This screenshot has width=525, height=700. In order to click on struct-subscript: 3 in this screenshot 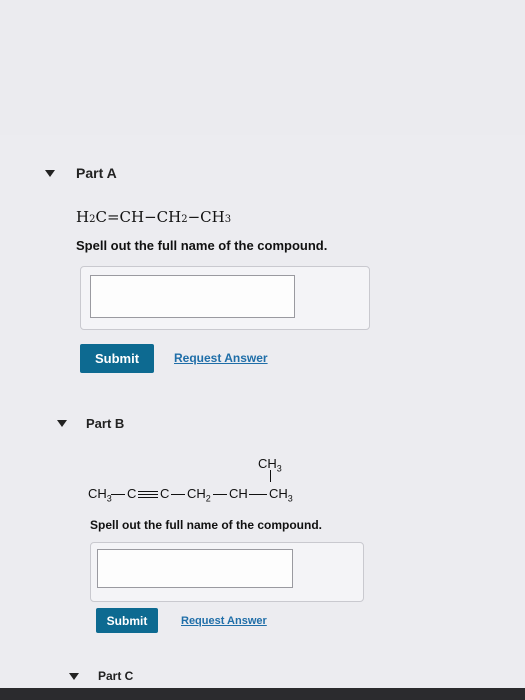, I will do `click(279, 468)`.